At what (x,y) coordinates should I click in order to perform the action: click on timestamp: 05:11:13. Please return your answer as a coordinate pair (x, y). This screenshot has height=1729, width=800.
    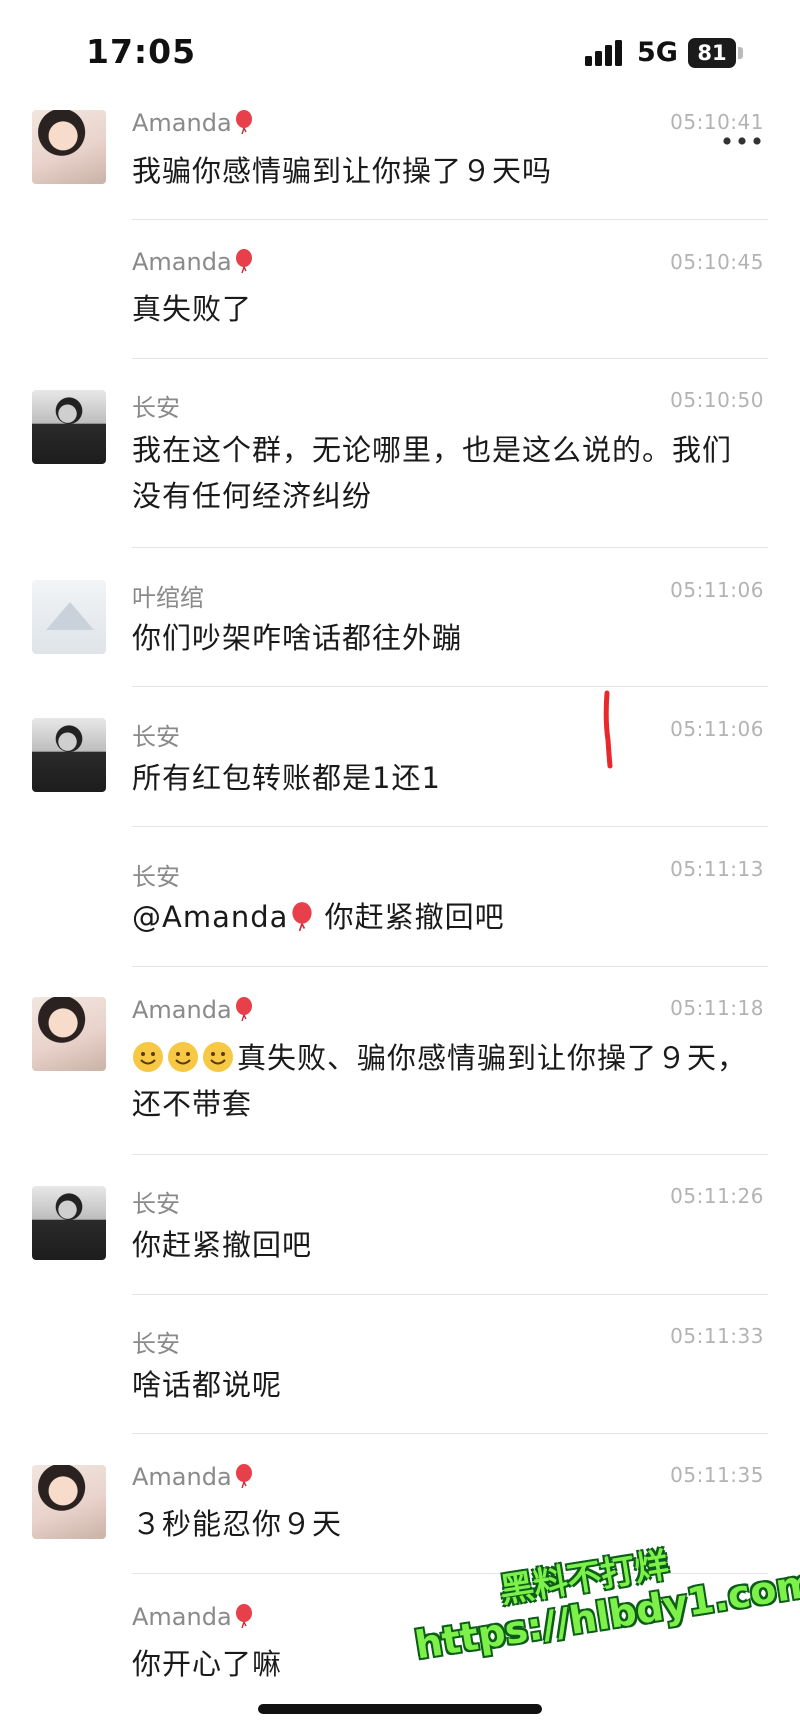
    Looking at the image, I should click on (717, 869).